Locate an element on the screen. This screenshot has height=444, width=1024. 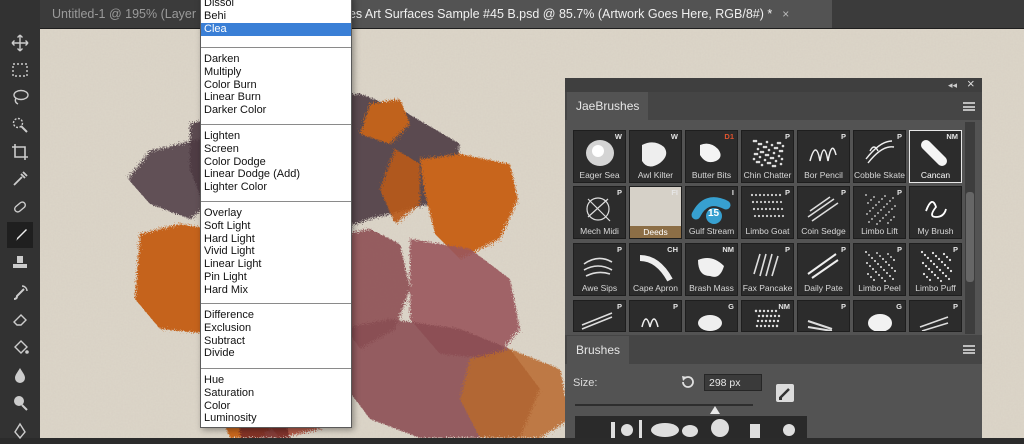
blur-drop-tool is located at coordinates (20, 375).